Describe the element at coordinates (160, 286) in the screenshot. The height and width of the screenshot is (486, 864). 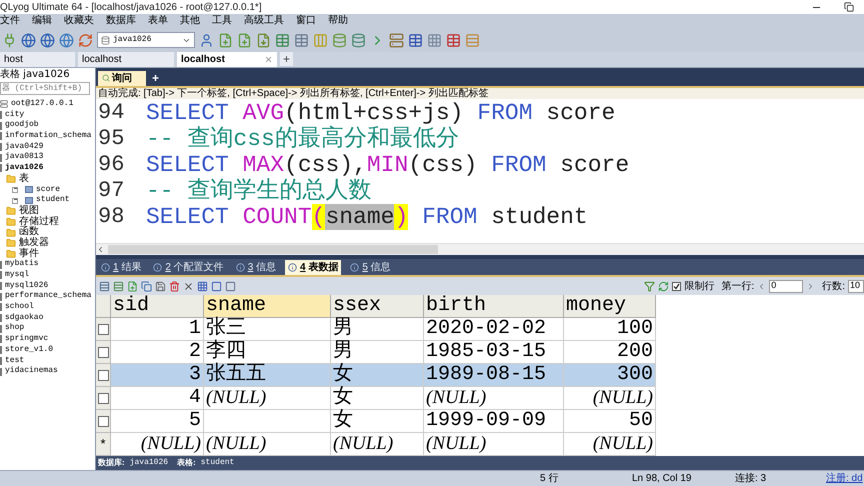
I see `save-icon` at that location.